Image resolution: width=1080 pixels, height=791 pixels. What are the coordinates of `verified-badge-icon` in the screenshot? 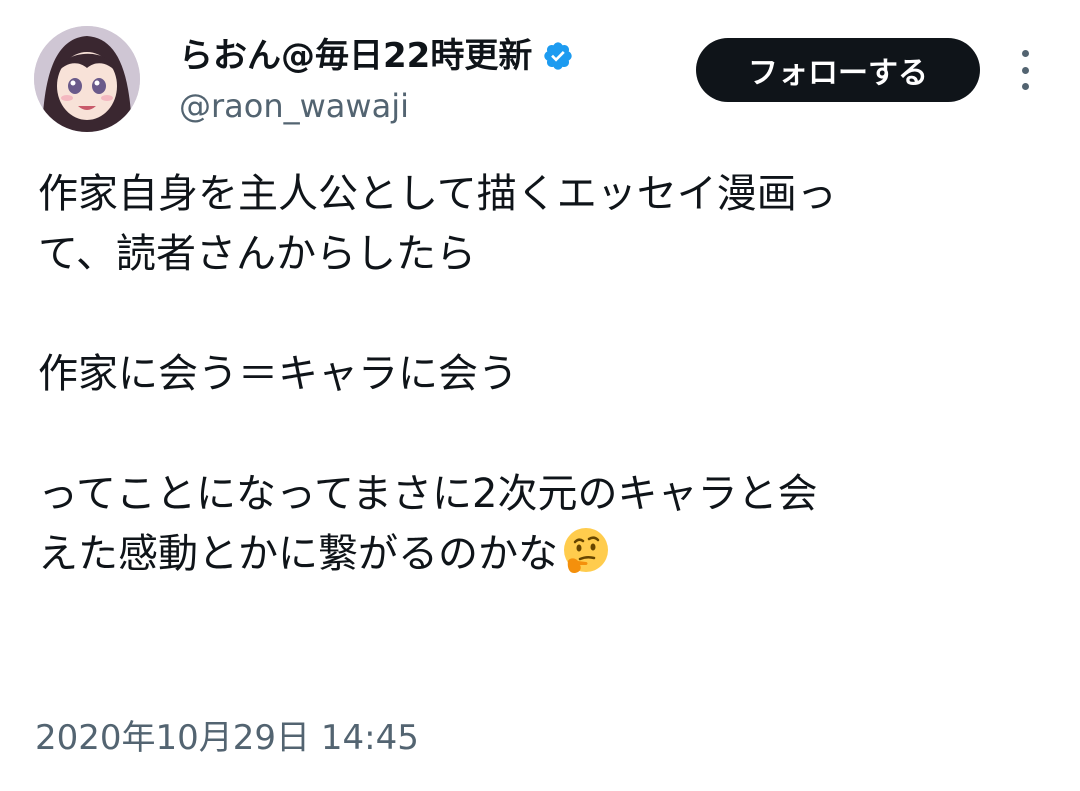 It's located at (558, 56).